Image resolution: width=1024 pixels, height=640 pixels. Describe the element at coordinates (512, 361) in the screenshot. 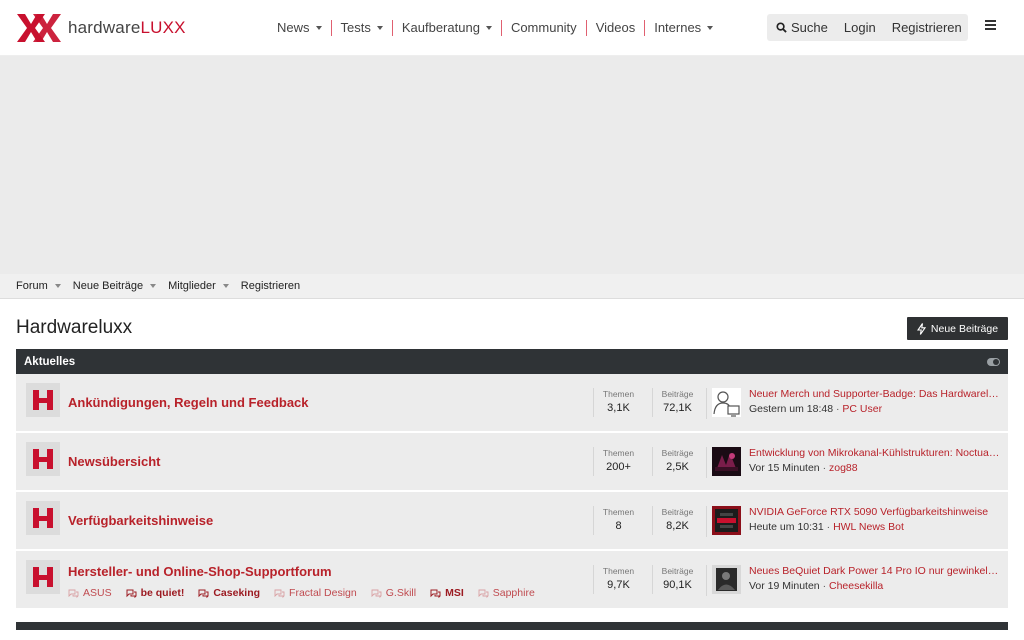

I see `category-header: Aktuelles` at that location.